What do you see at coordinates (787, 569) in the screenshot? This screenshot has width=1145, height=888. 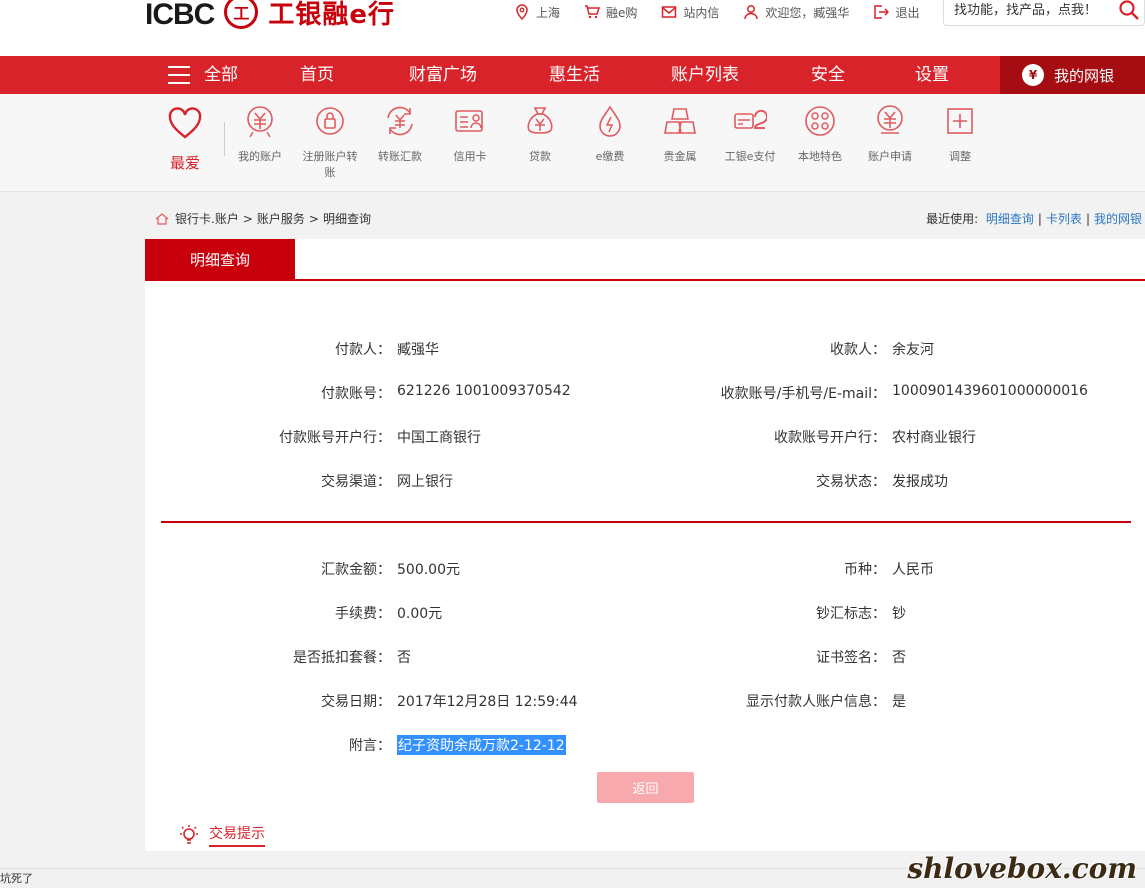 I see `row-currency: 币种： 人民币` at bounding box center [787, 569].